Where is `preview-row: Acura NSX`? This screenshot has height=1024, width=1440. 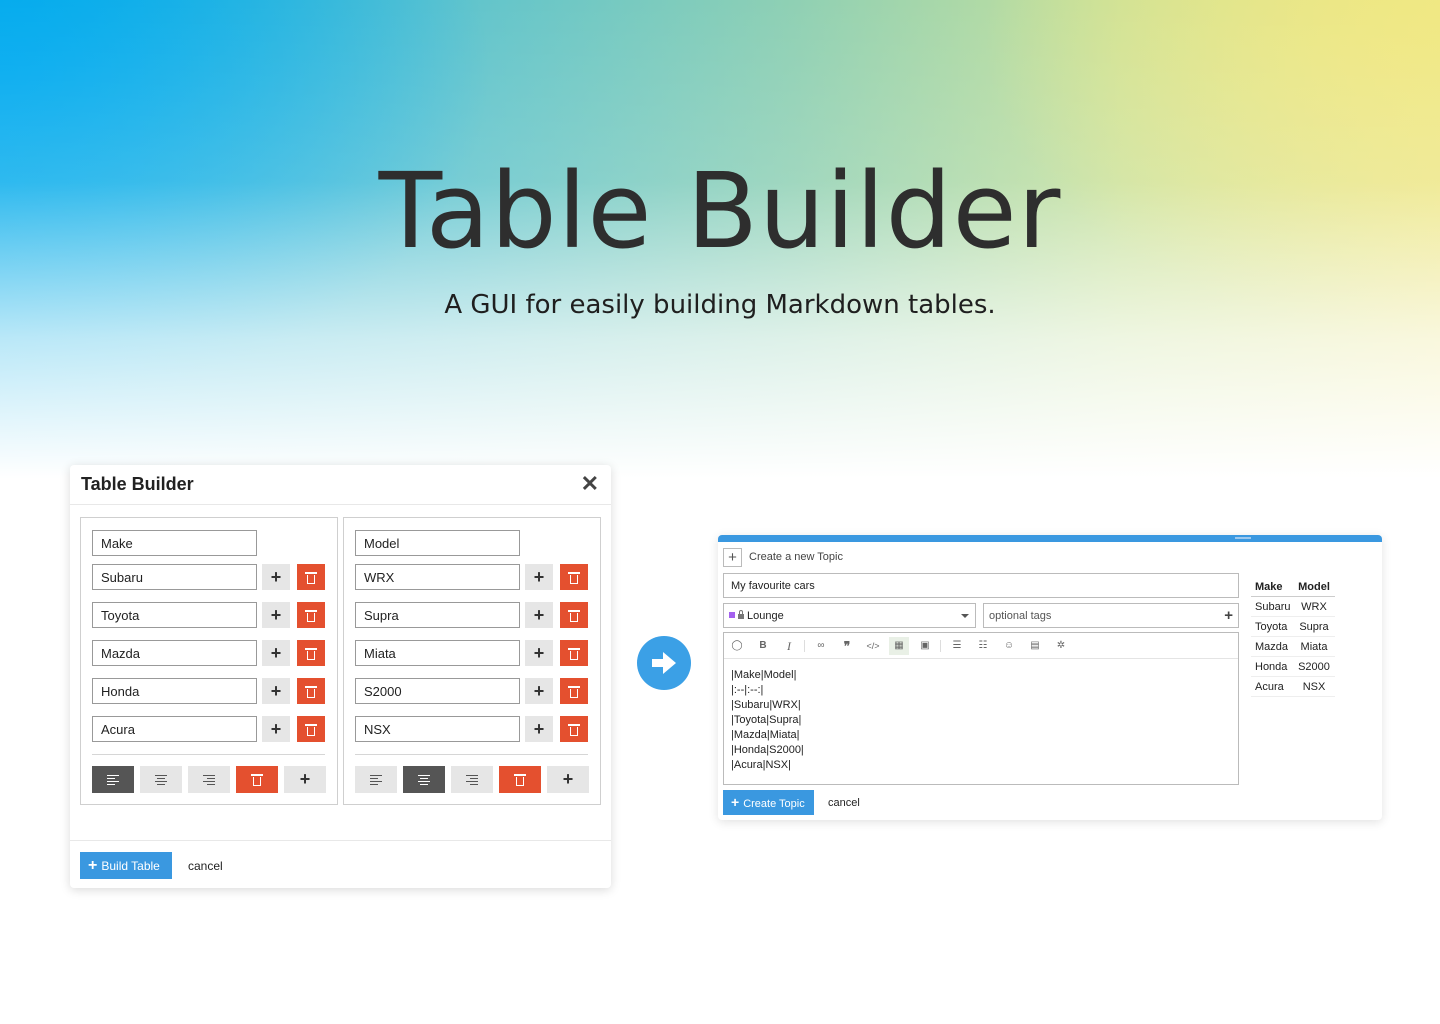 preview-row: Acura NSX is located at coordinates (1293, 687).